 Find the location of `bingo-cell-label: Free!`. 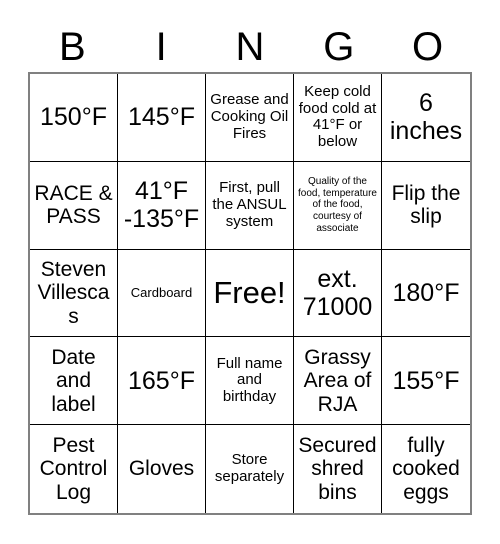

bingo-cell-label: Free! is located at coordinates (249, 292).